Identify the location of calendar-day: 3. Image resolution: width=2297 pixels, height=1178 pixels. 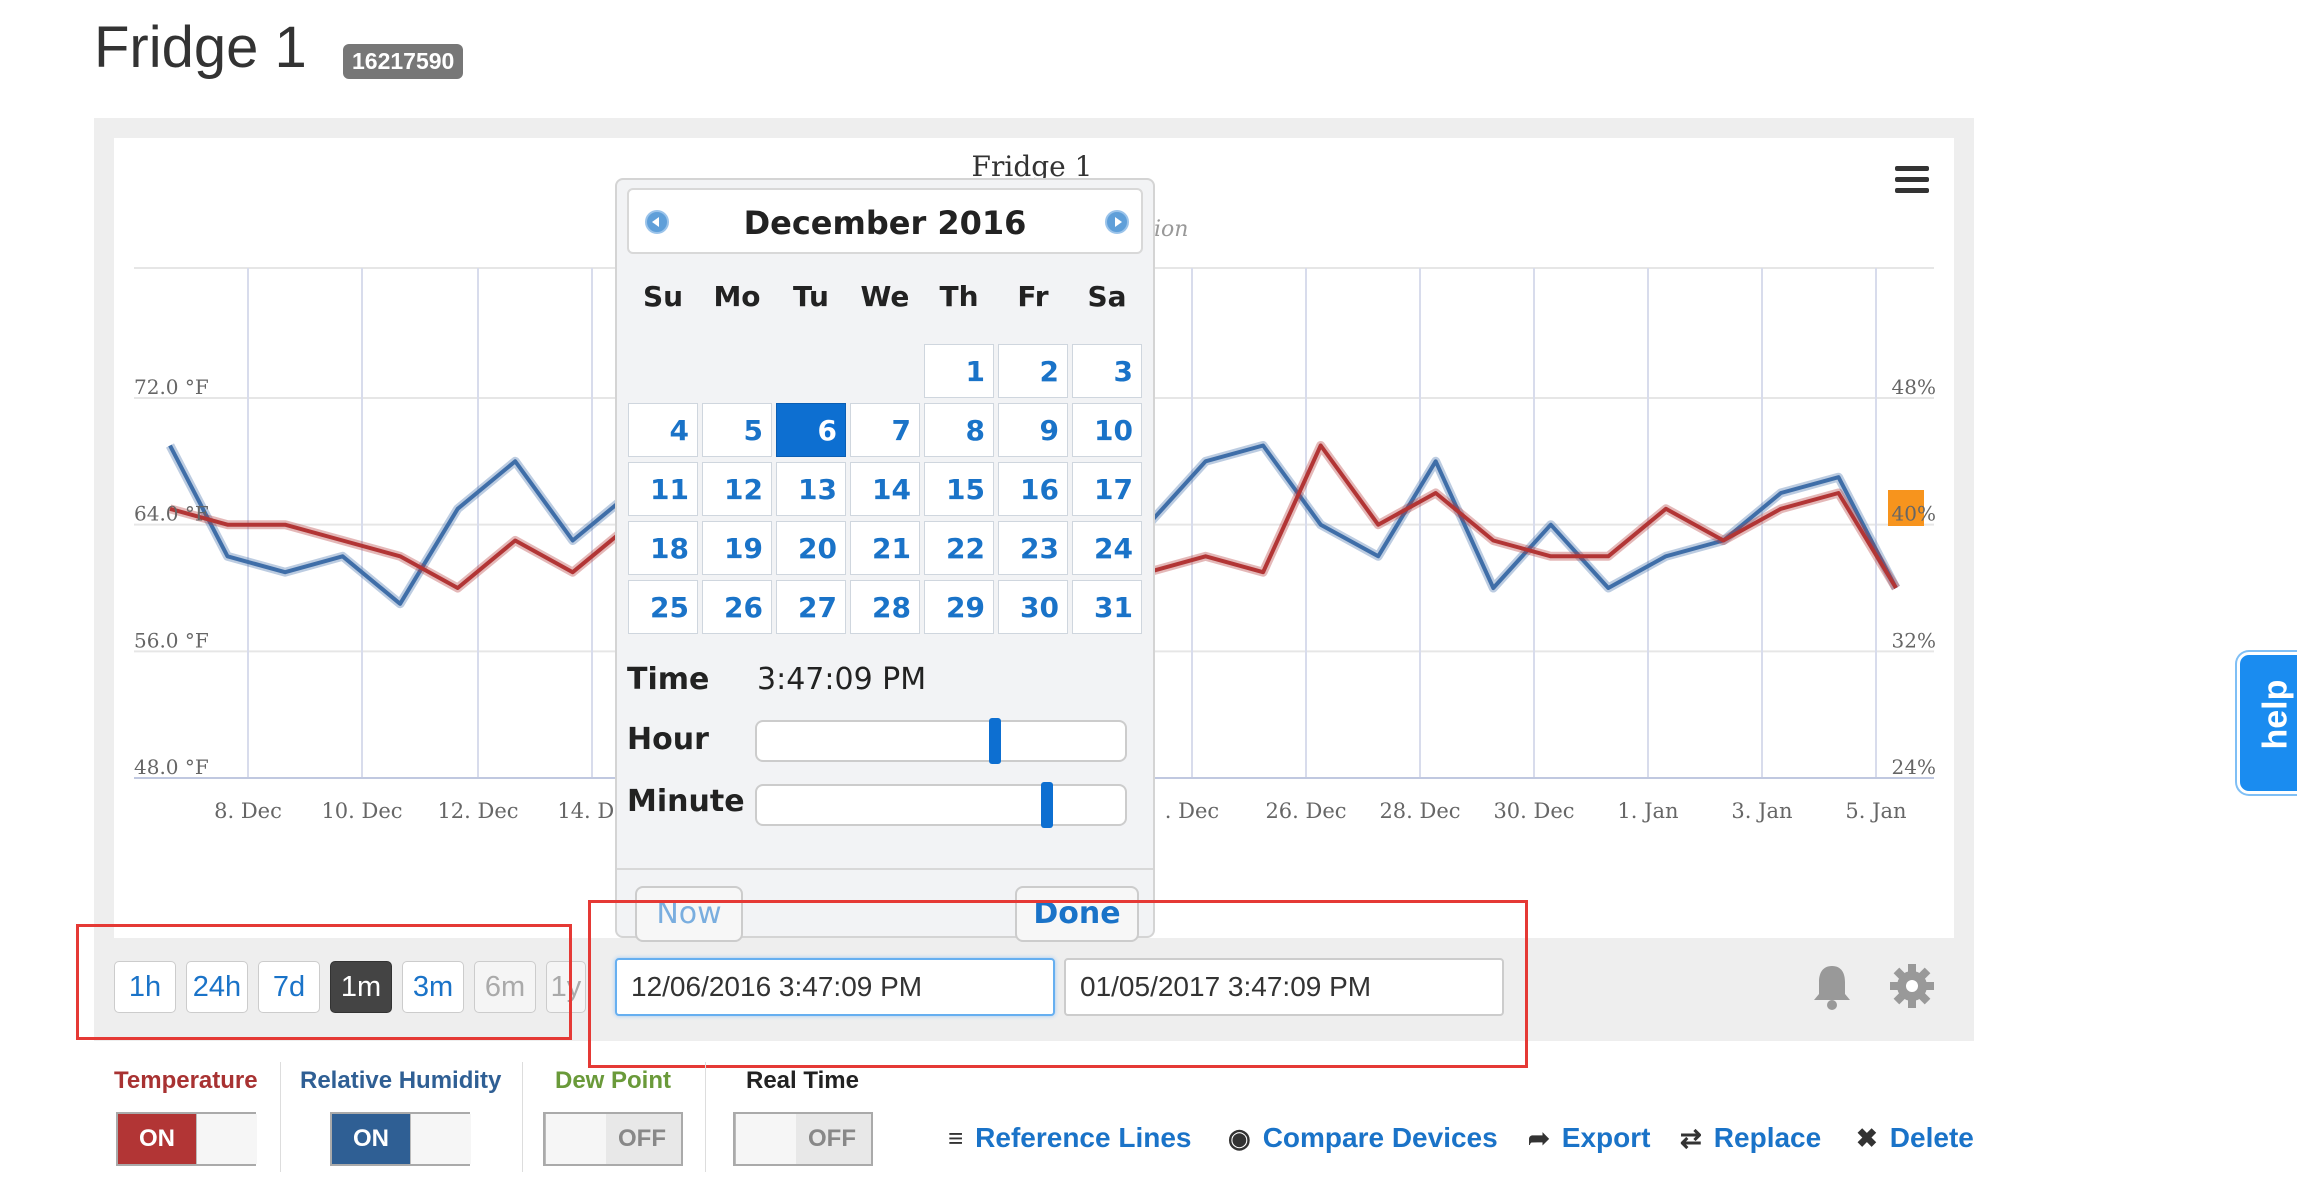
(1107, 371).